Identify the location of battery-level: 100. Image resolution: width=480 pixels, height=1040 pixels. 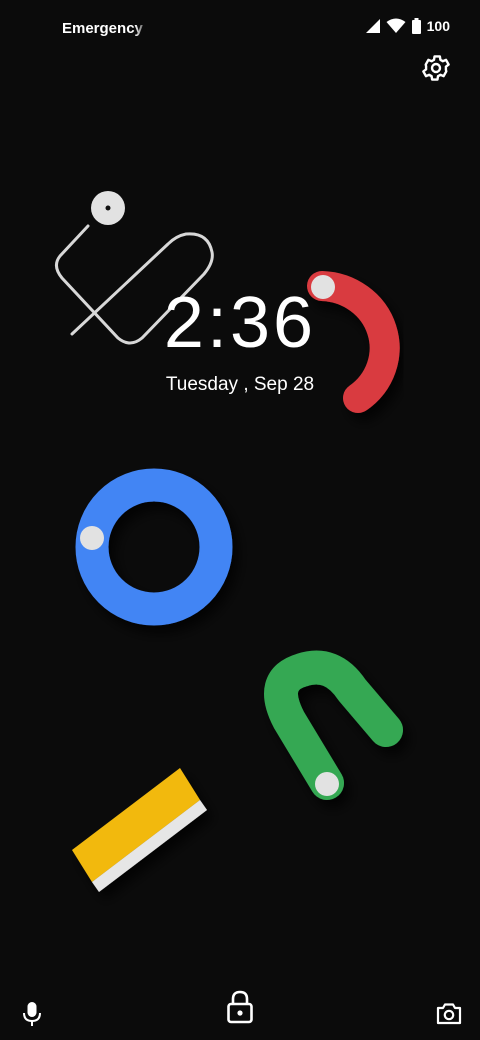
(438, 26).